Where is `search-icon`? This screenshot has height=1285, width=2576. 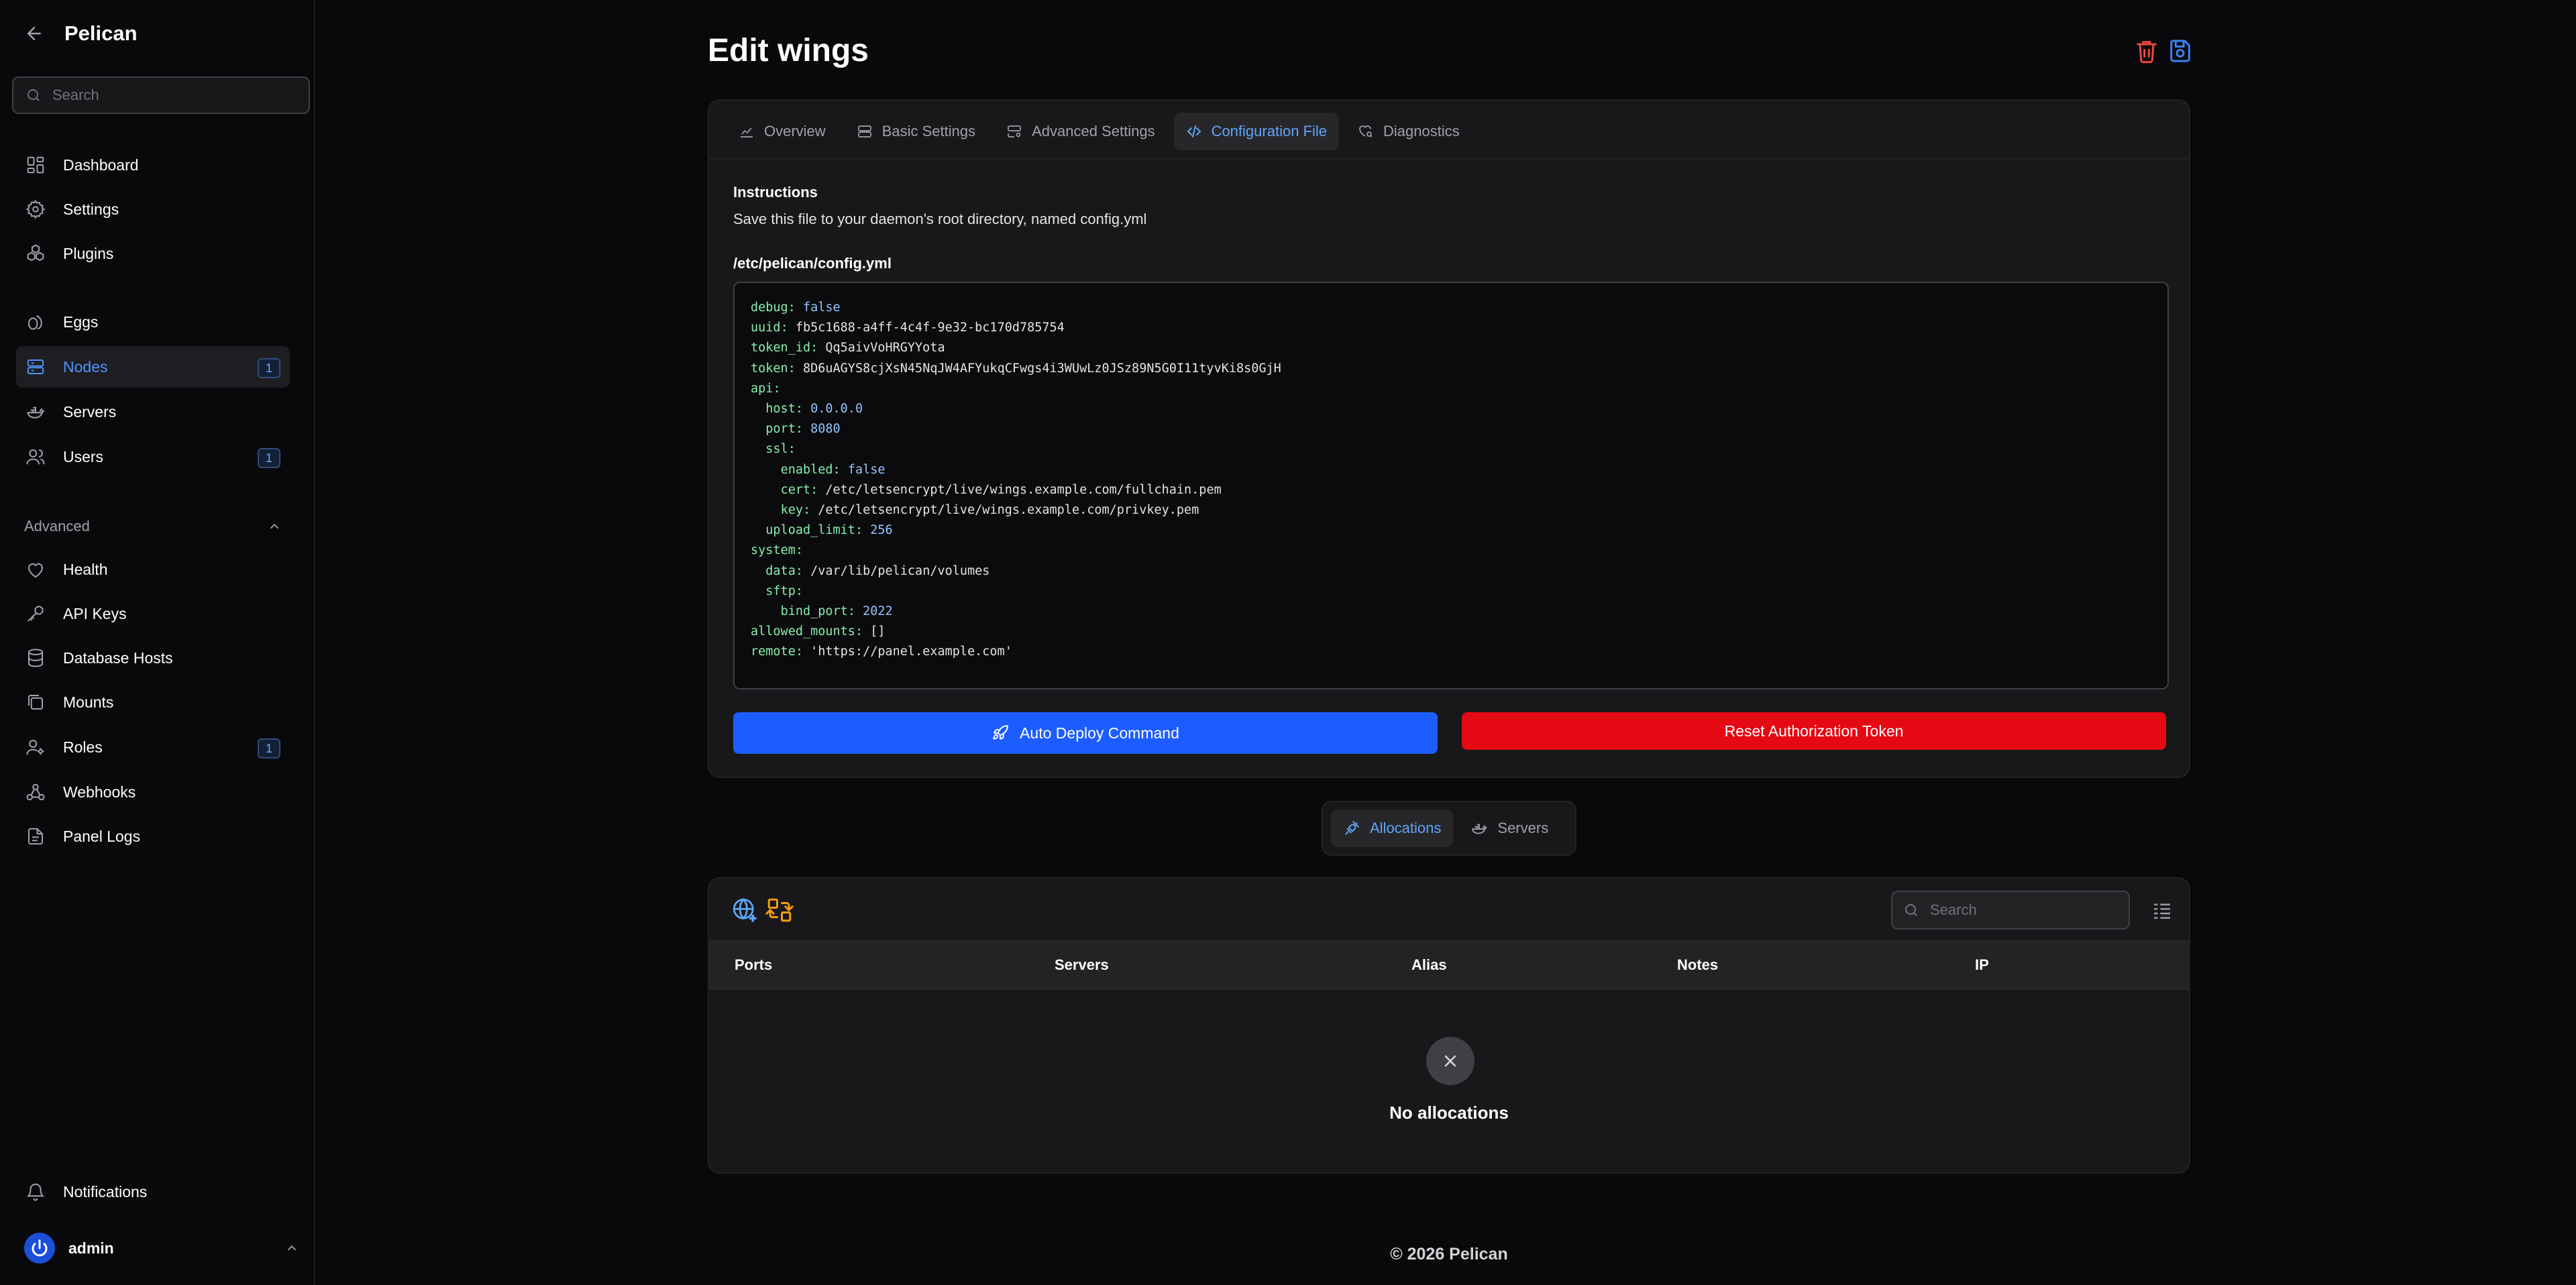 search-icon is located at coordinates (1911, 910).